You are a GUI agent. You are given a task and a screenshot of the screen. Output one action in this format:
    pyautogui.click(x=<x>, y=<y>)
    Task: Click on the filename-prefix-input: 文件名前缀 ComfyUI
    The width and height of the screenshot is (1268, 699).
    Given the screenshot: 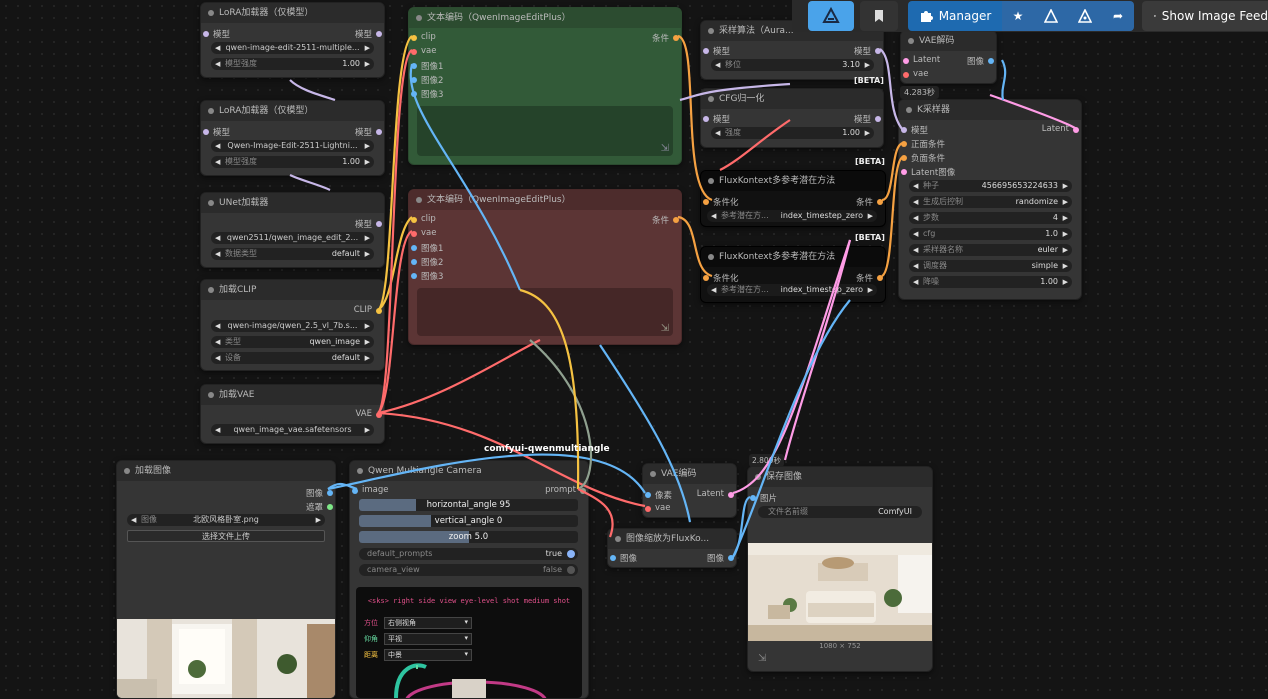 What is the action you would take?
    pyautogui.click(x=840, y=512)
    